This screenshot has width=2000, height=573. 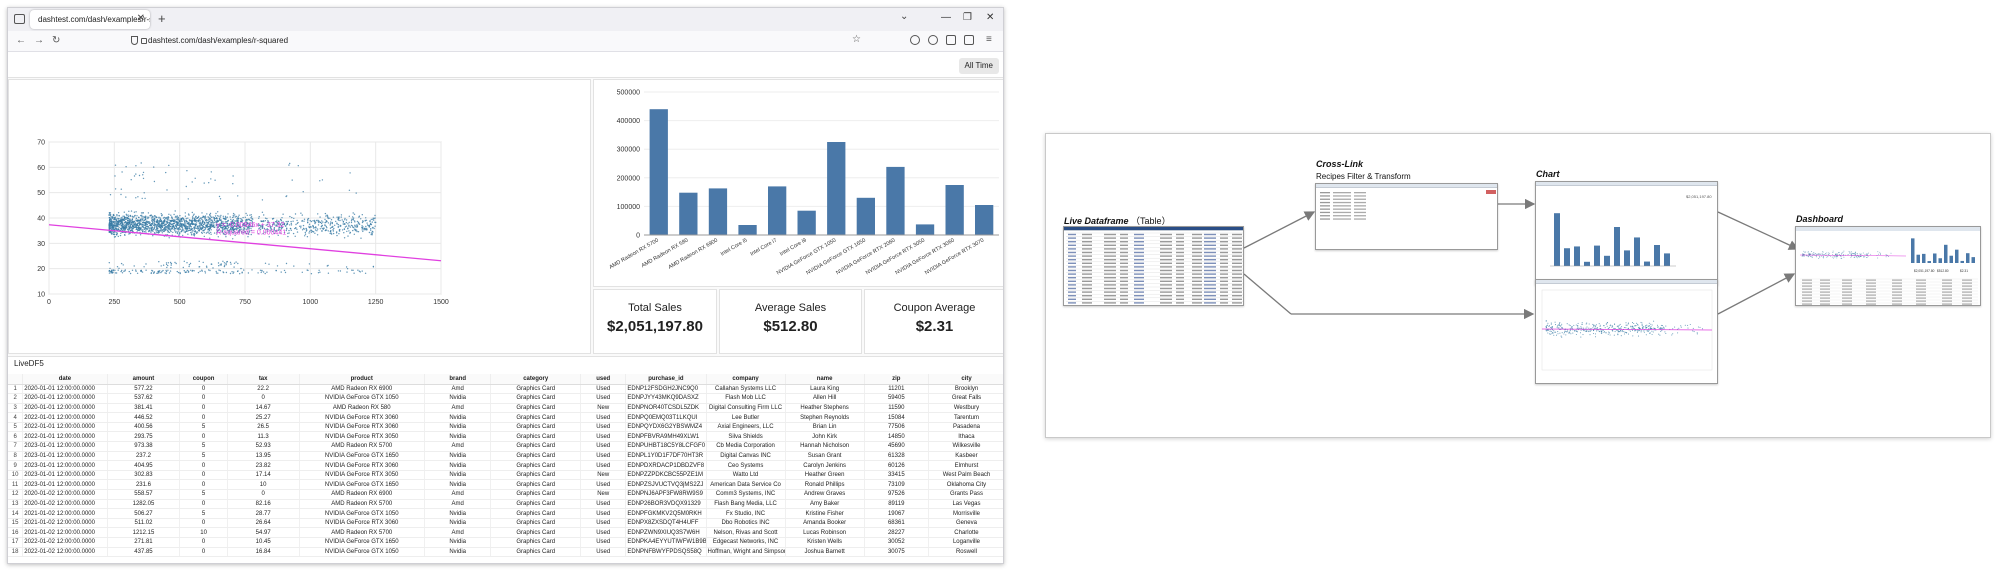 What do you see at coordinates (825, 494) in the screenshot?
I see `table-cell: Andrew Graves` at bounding box center [825, 494].